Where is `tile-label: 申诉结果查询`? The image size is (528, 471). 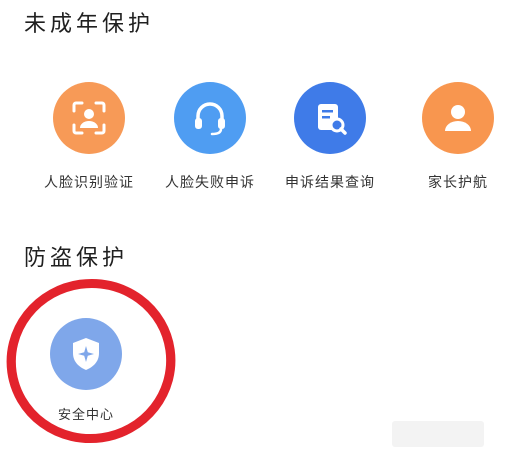 tile-label: 申诉结果查询 is located at coordinates (330, 183).